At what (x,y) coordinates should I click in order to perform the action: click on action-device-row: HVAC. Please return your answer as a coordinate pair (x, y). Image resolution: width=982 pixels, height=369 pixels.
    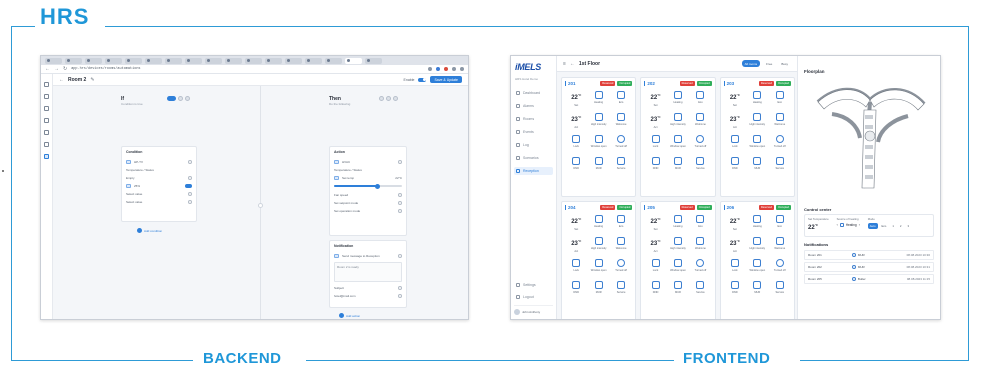
    Looking at the image, I should click on (368, 162).